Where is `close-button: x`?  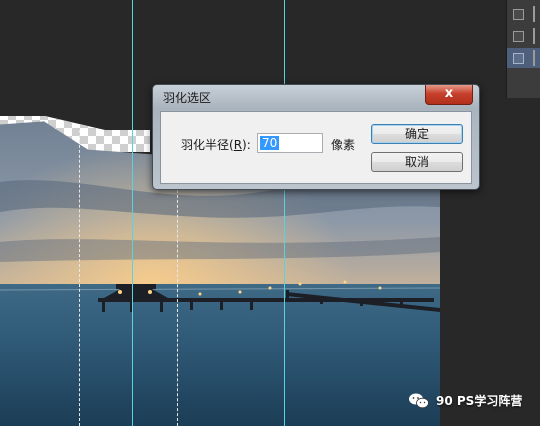 close-button: x is located at coordinates (449, 95).